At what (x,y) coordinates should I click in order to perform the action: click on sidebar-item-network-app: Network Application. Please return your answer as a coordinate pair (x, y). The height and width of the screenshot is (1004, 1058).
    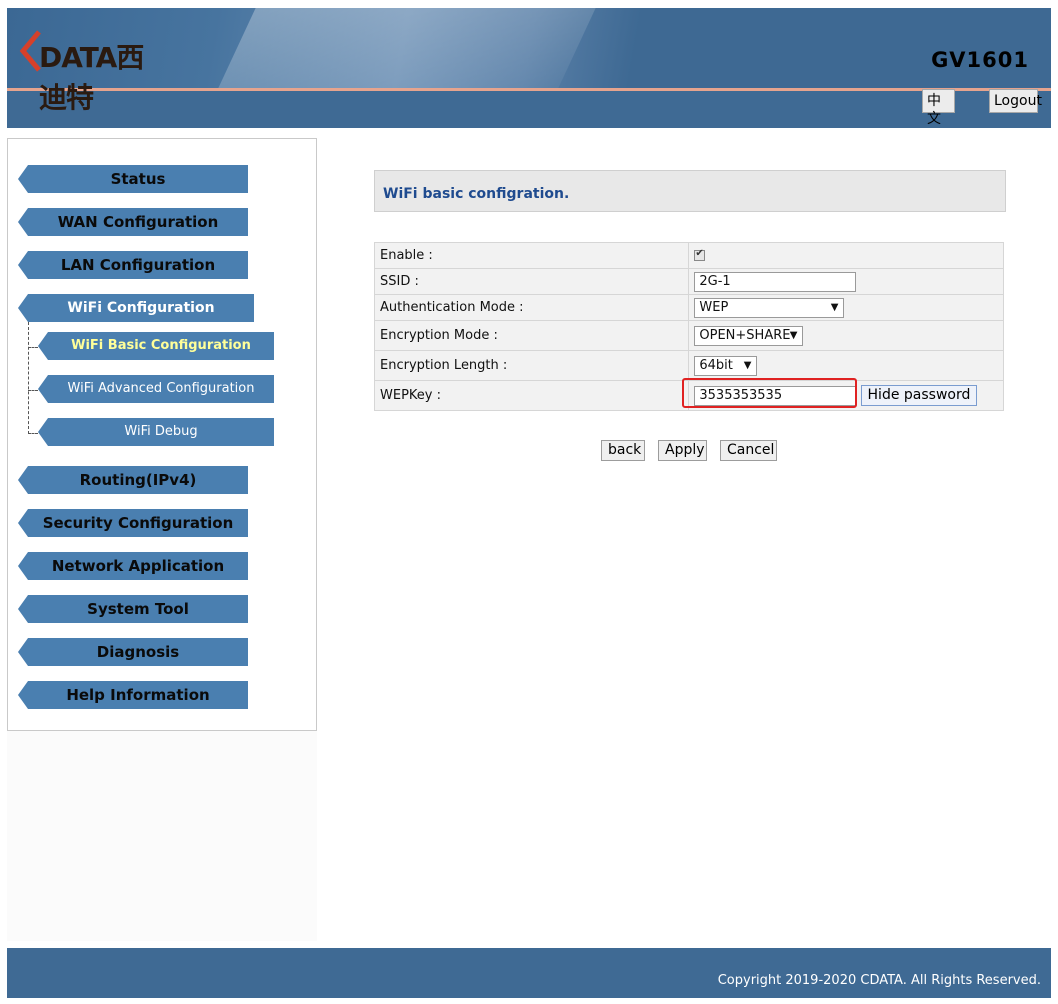
    Looking at the image, I should click on (133, 566).